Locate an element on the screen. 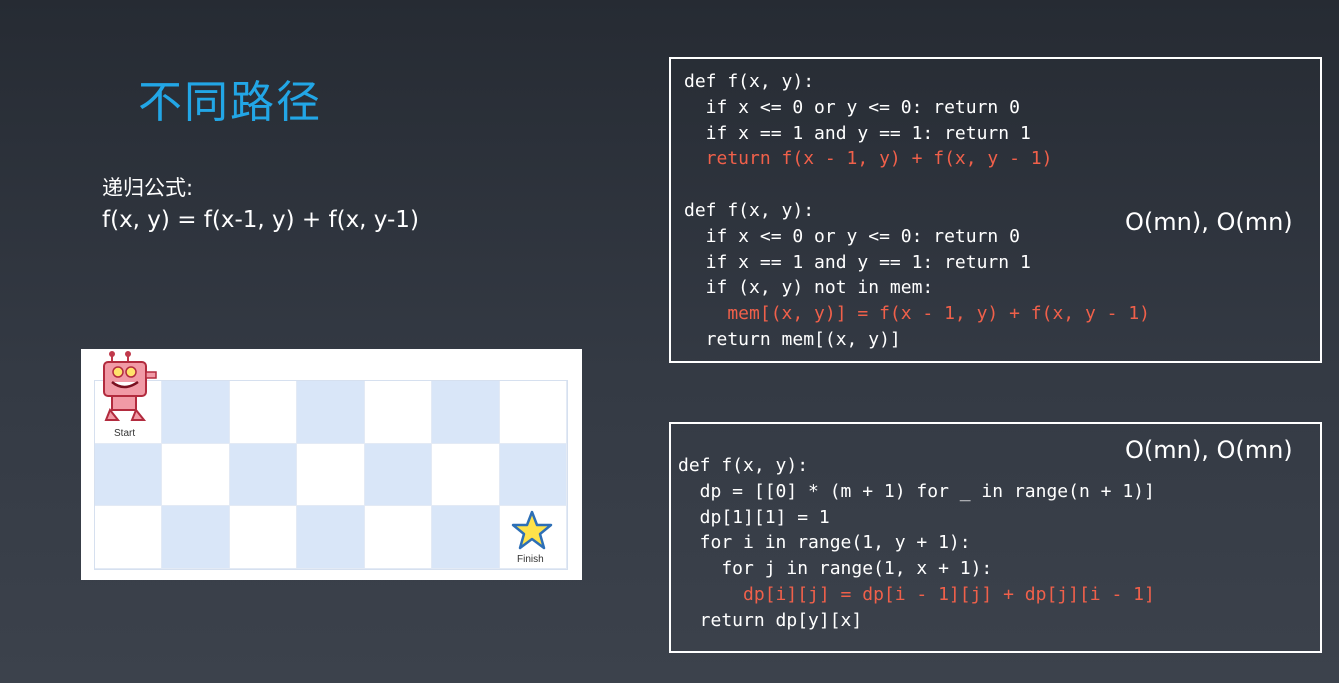 This screenshot has height=683, width=1339. recursive-complexity: O(mn), O(mn) is located at coordinates (1209, 222).